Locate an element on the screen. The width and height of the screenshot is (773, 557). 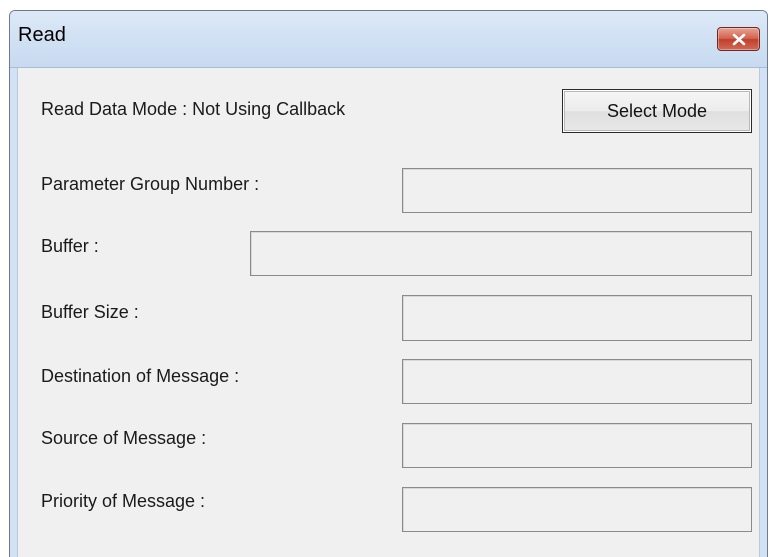
buffer-size-label: Buffer Size : is located at coordinates (90, 312).